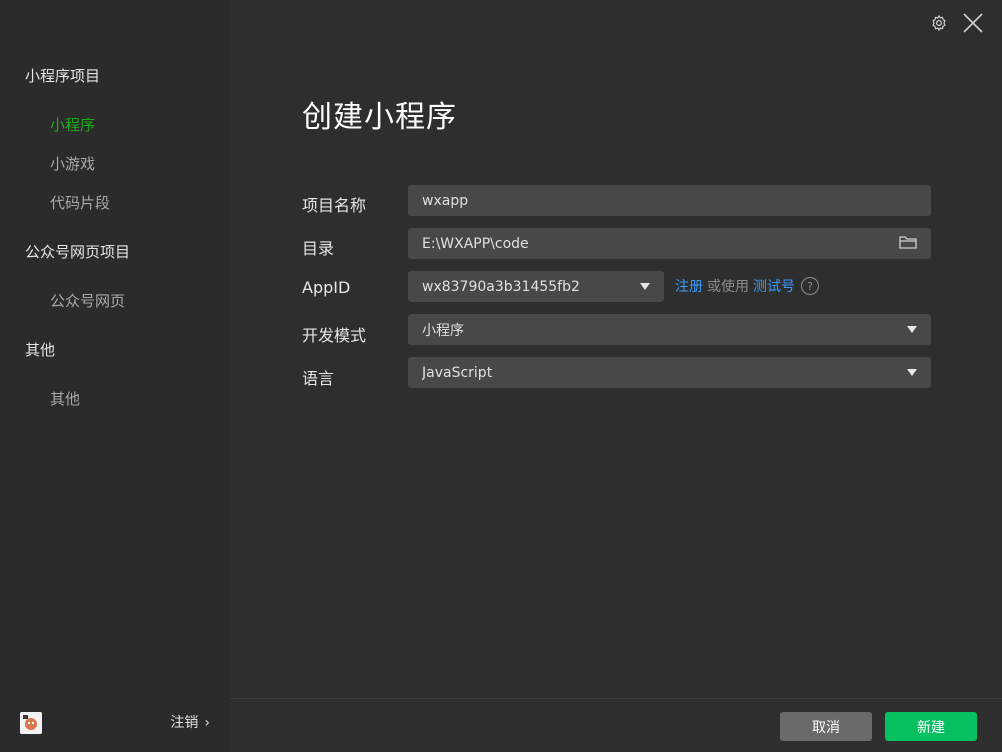  I want to click on directory-value: E:\WXAPP\code, so click(475, 243).